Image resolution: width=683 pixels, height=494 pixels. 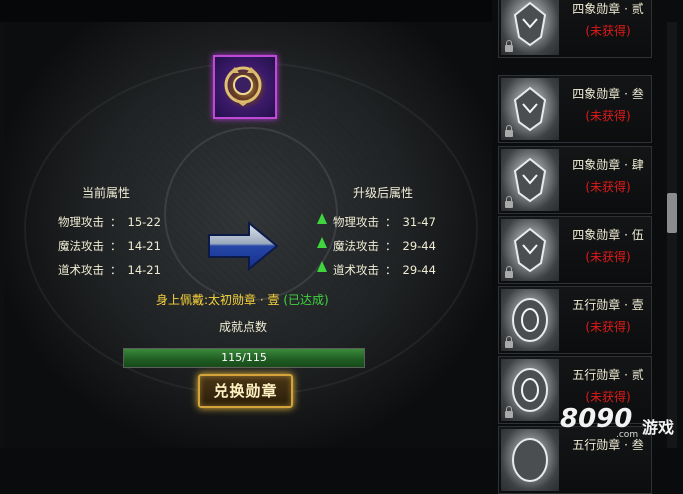 I want to click on medal-list-item: 四象勋章 · 伍 (未获得), so click(x=575, y=250).